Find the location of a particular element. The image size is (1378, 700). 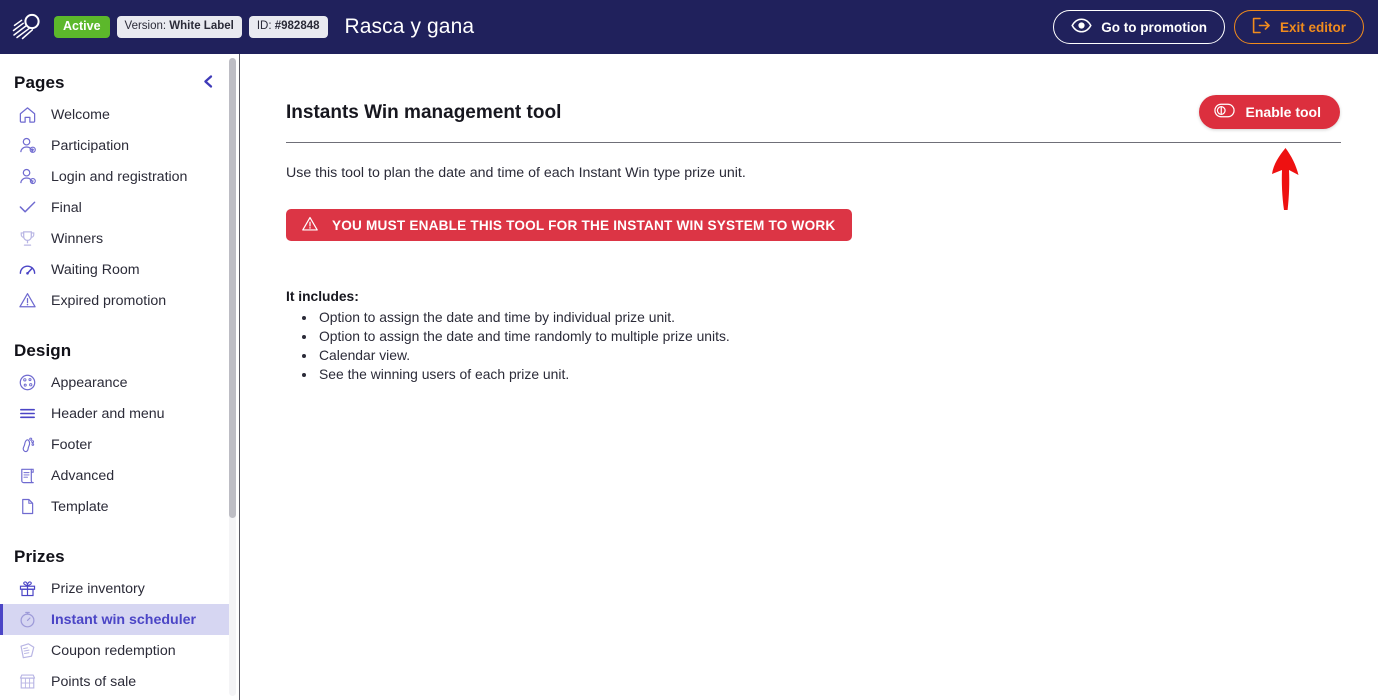

version-value: White Label is located at coordinates (201, 26).